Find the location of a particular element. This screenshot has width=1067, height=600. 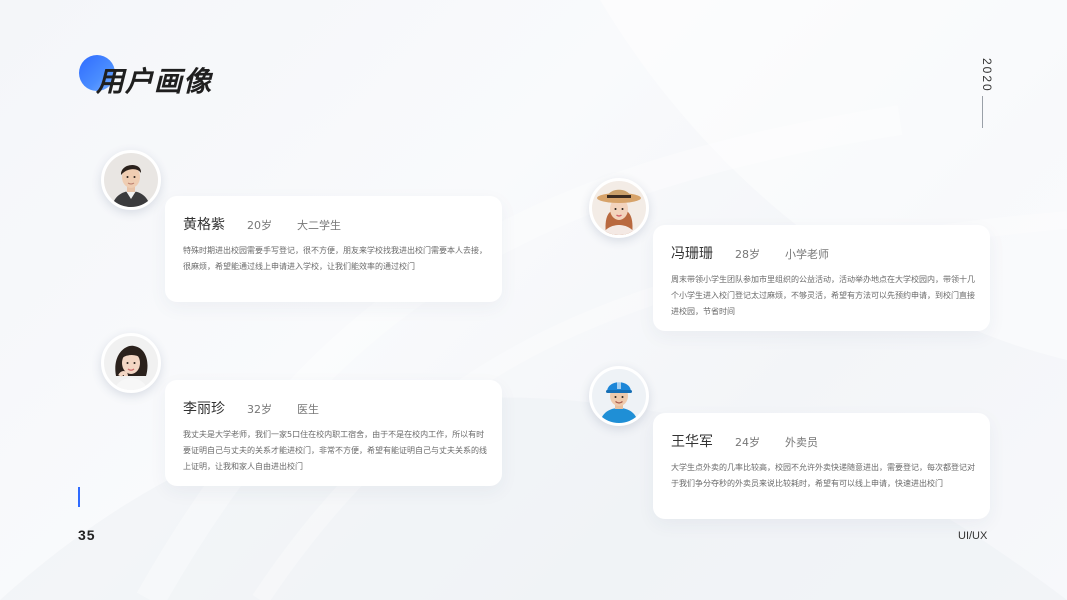

persona-role: 外卖员 is located at coordinates (801, 442).